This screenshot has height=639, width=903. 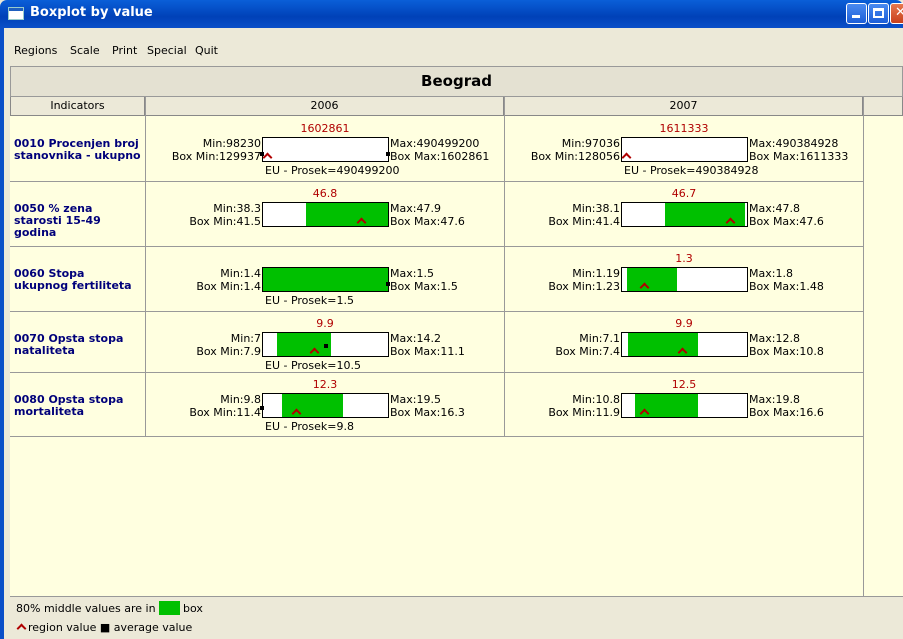 I want to click on box-max-label: Box Max:1.5, so click(x=424, y=286).